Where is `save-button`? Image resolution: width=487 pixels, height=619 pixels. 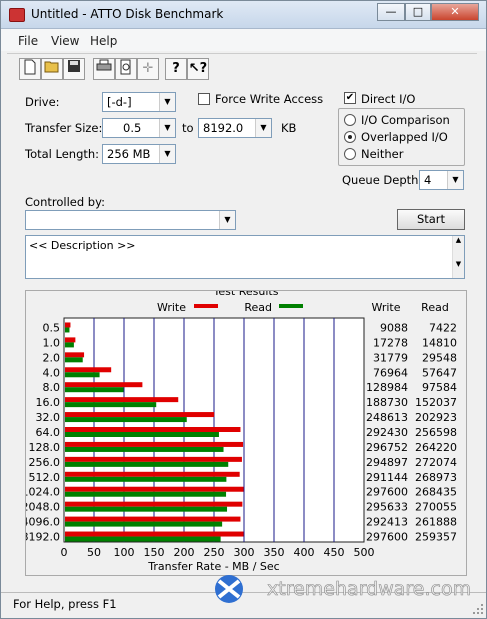 save-button is located at coordinates (74, 69).